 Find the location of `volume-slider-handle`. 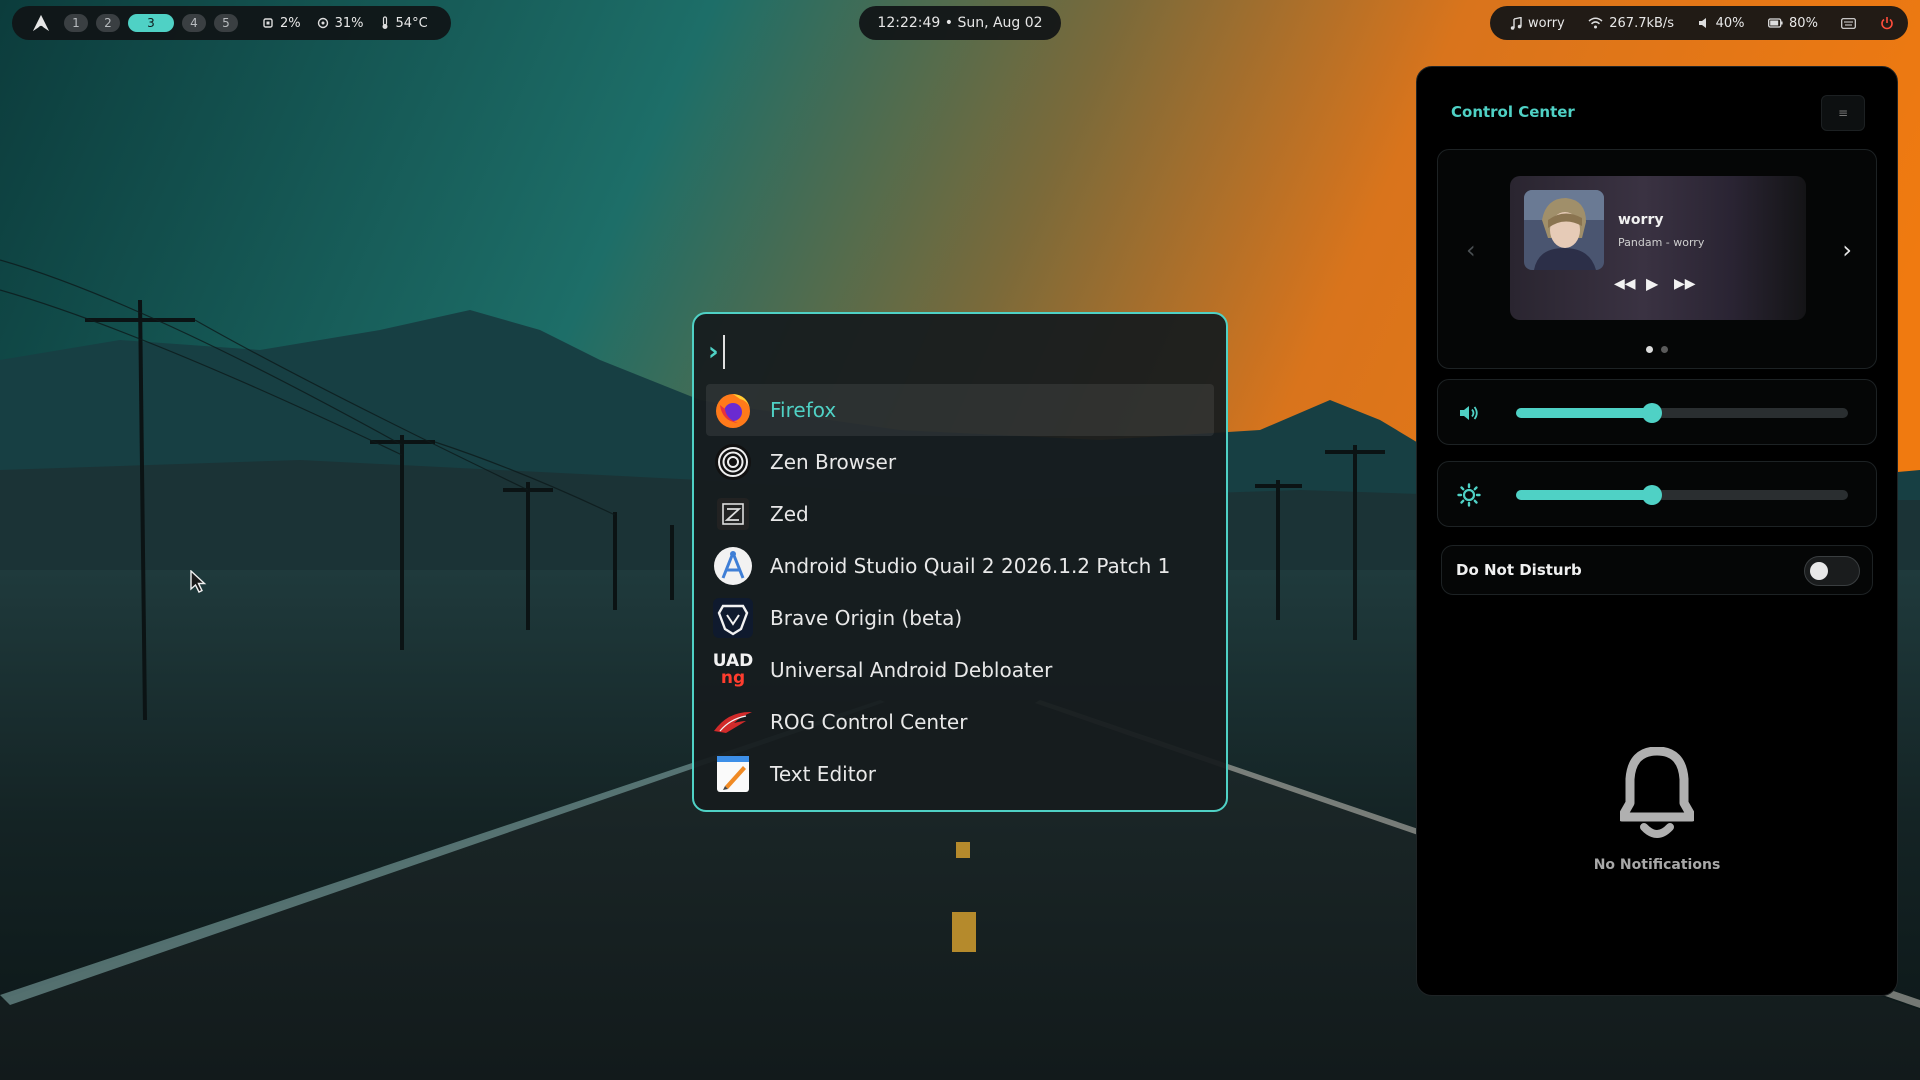

volume-slider-handle is located at coordinates (1652, 413).